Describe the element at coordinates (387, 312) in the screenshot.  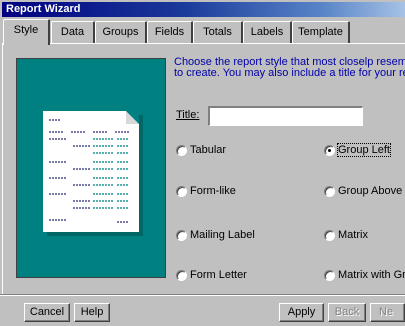
I see `next-button: Ne` at that location.